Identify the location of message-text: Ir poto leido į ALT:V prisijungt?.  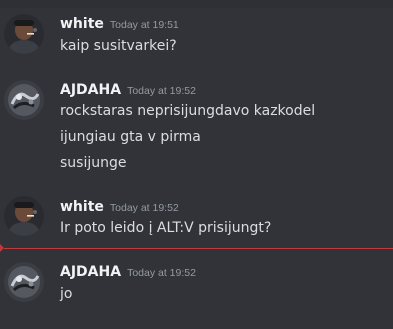
(166, 228).